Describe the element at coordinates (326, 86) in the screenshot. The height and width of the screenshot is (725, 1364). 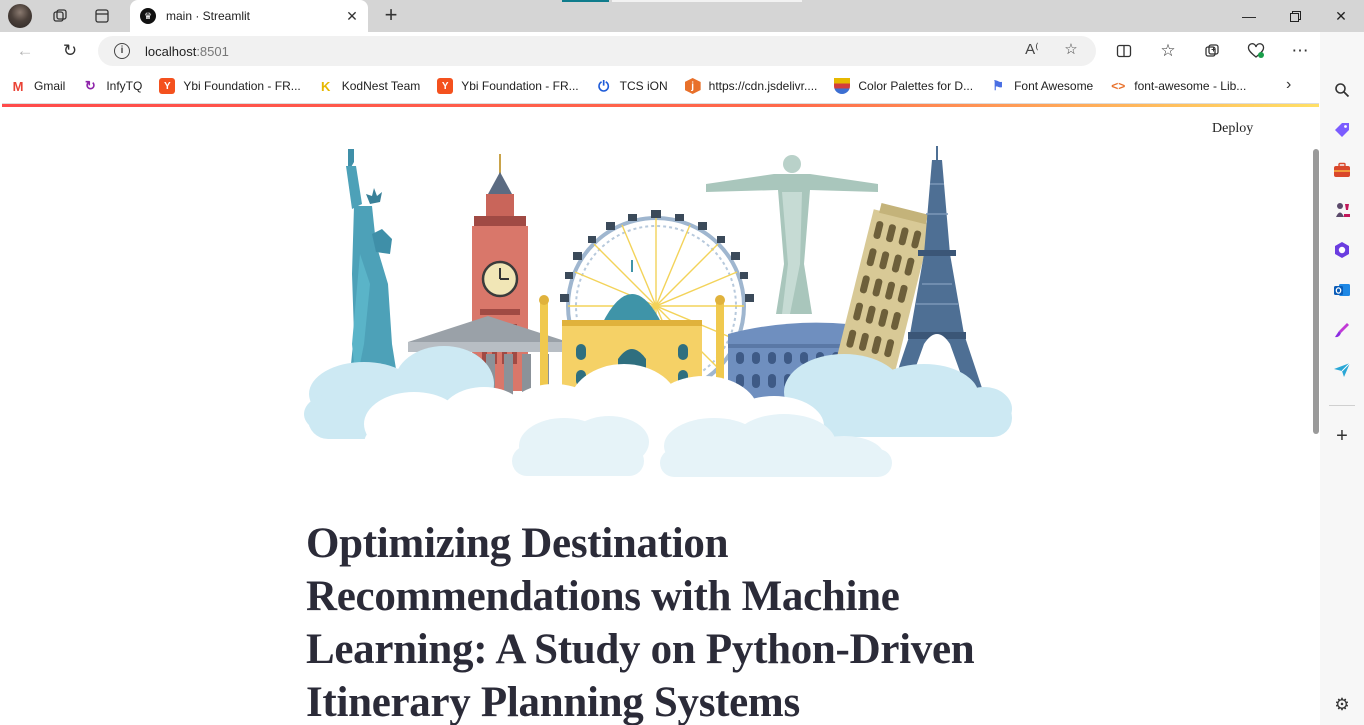
I see `kodnest-icon: K` at that location.